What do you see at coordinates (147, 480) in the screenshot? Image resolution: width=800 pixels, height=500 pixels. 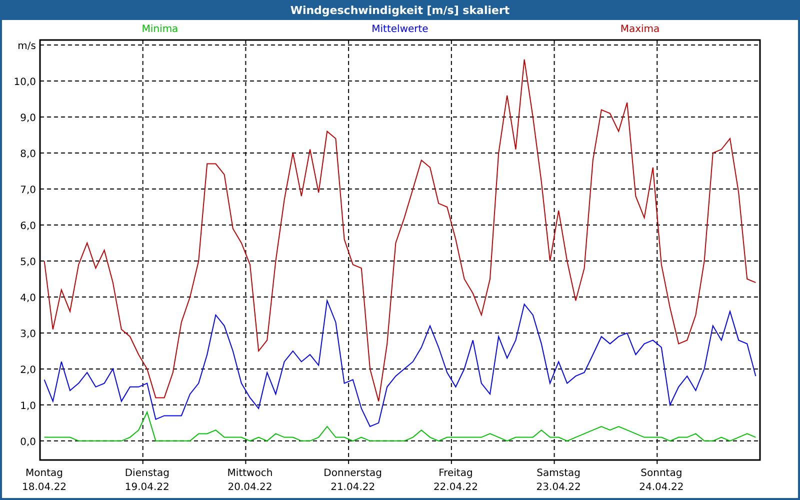 I see `x-axis-label: Dienstag 19.04.22` at bounding box center [147, 480].